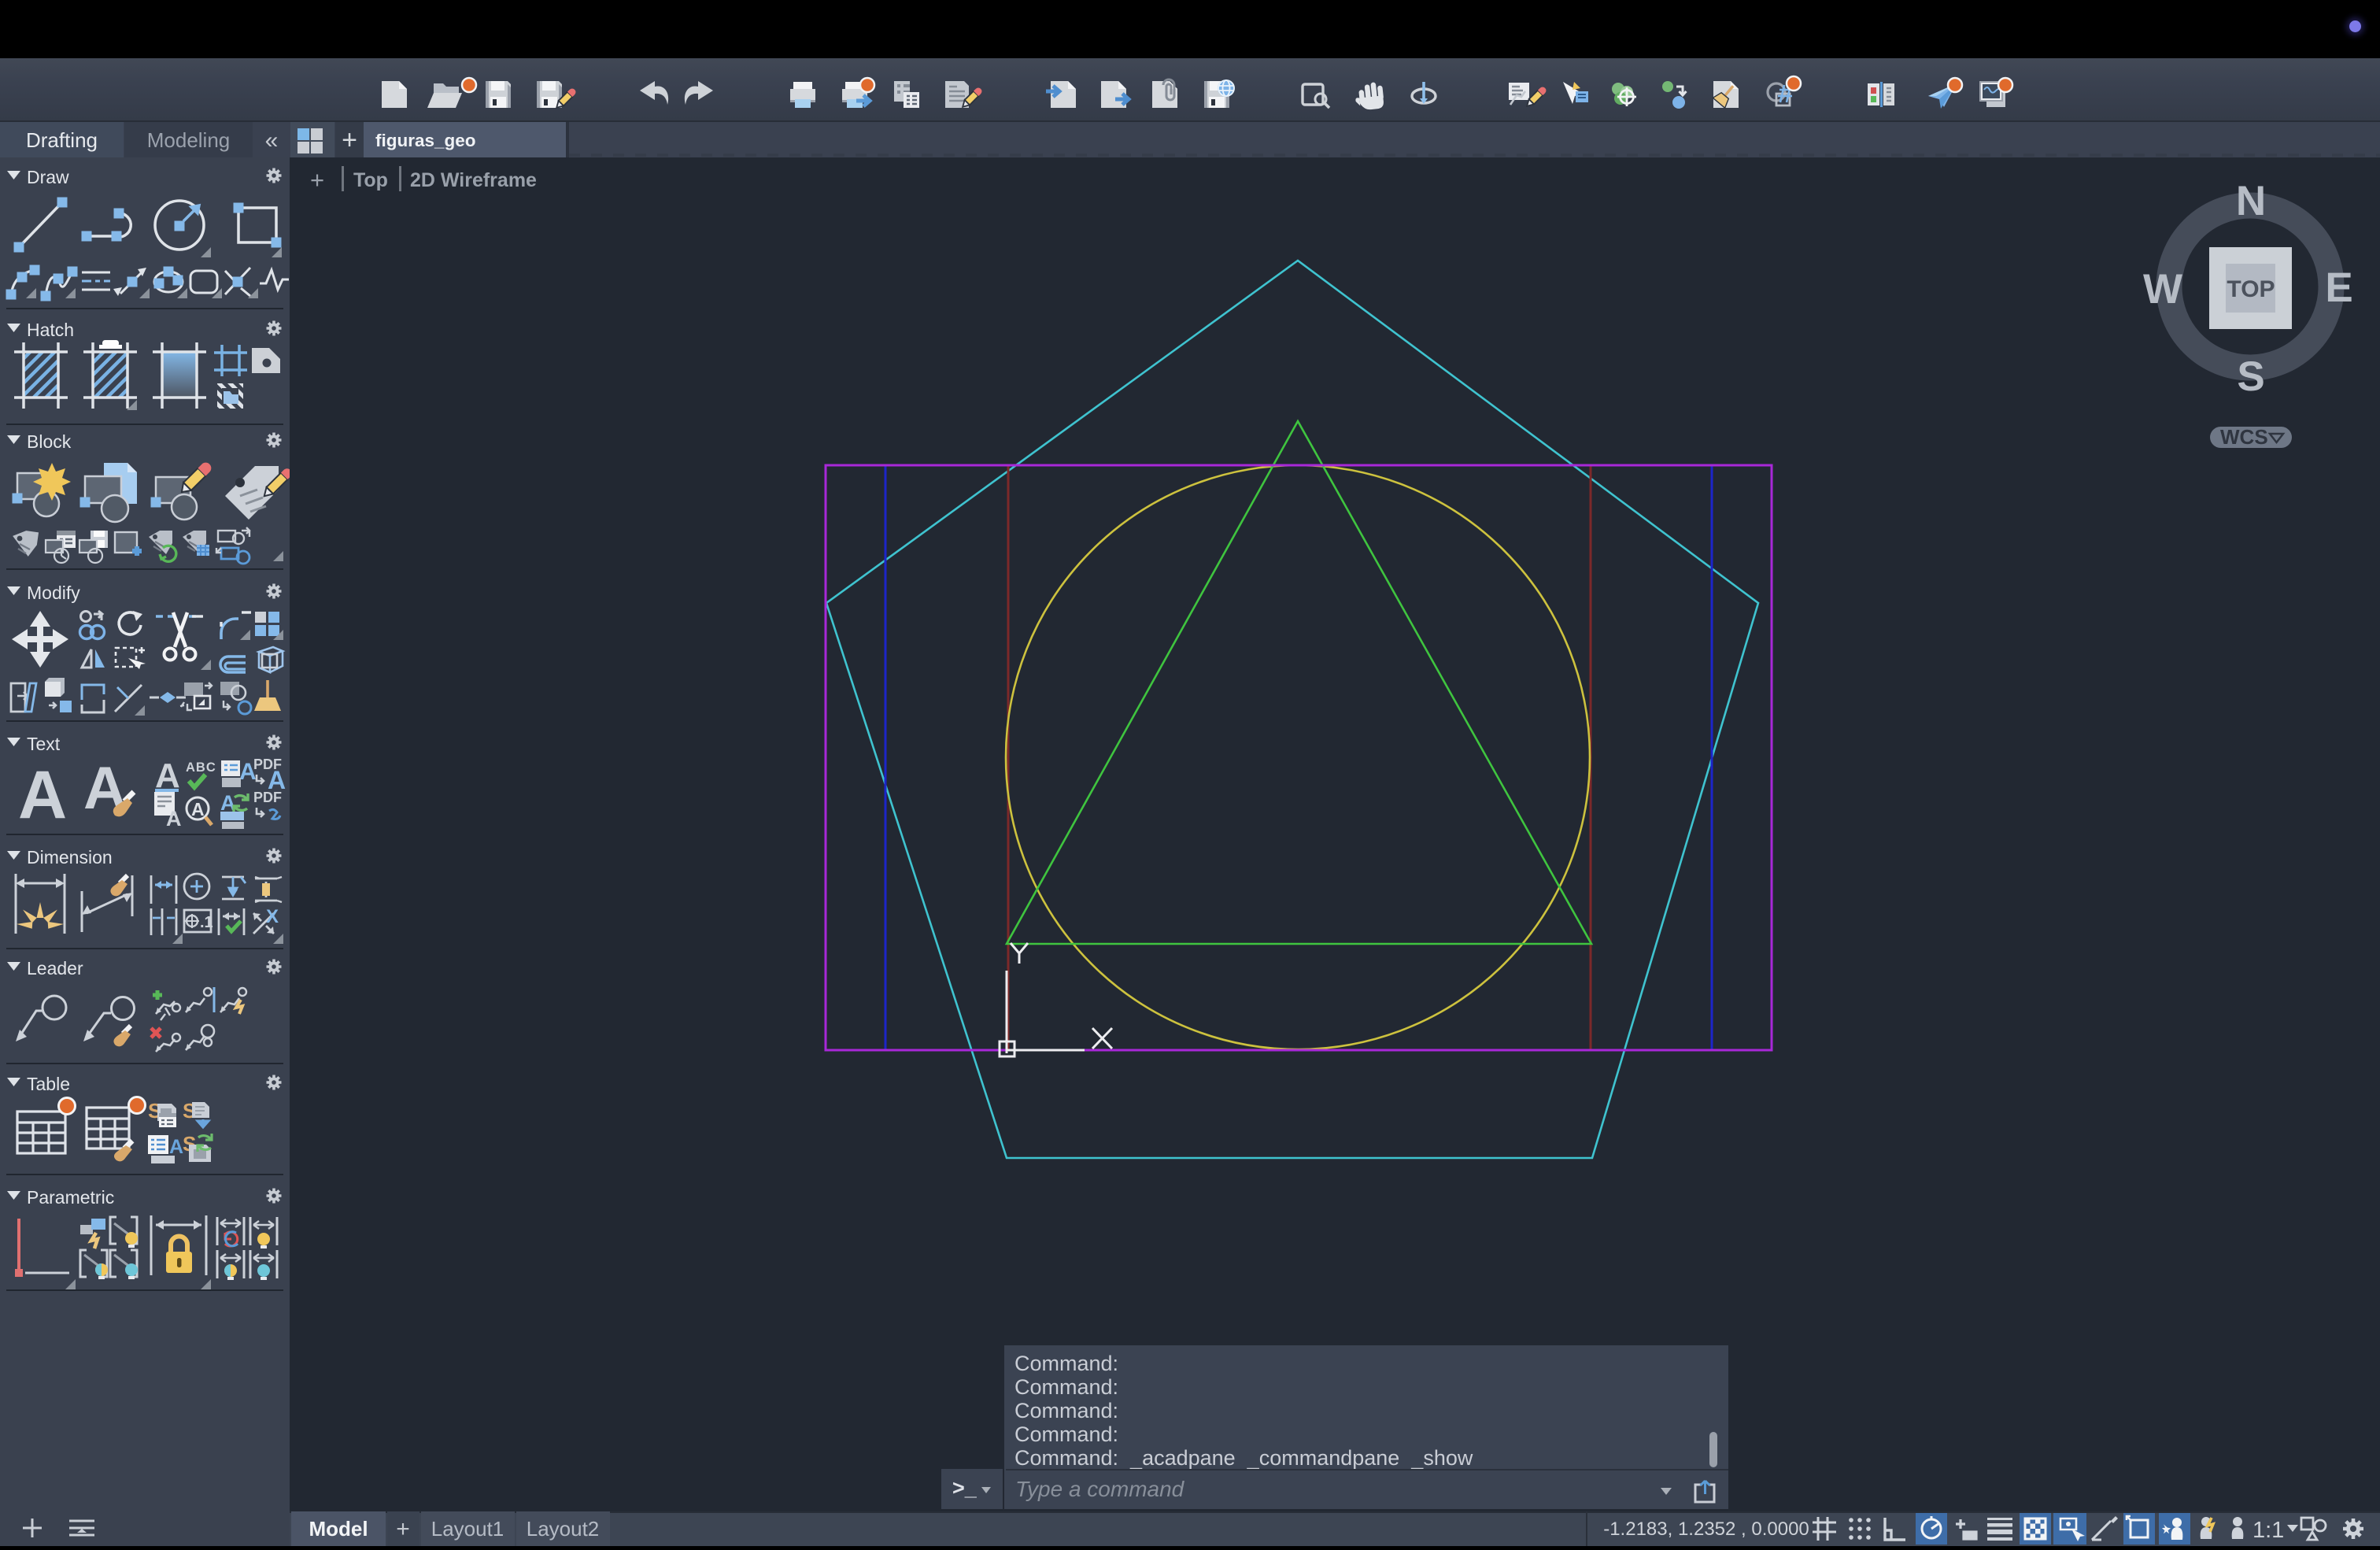 Image resolution: width=2380 pixels, height=1550 pixels. Describe the element at coordinates (50, 330) in the screenshot. I see `svg-text: Hatch` at that location.